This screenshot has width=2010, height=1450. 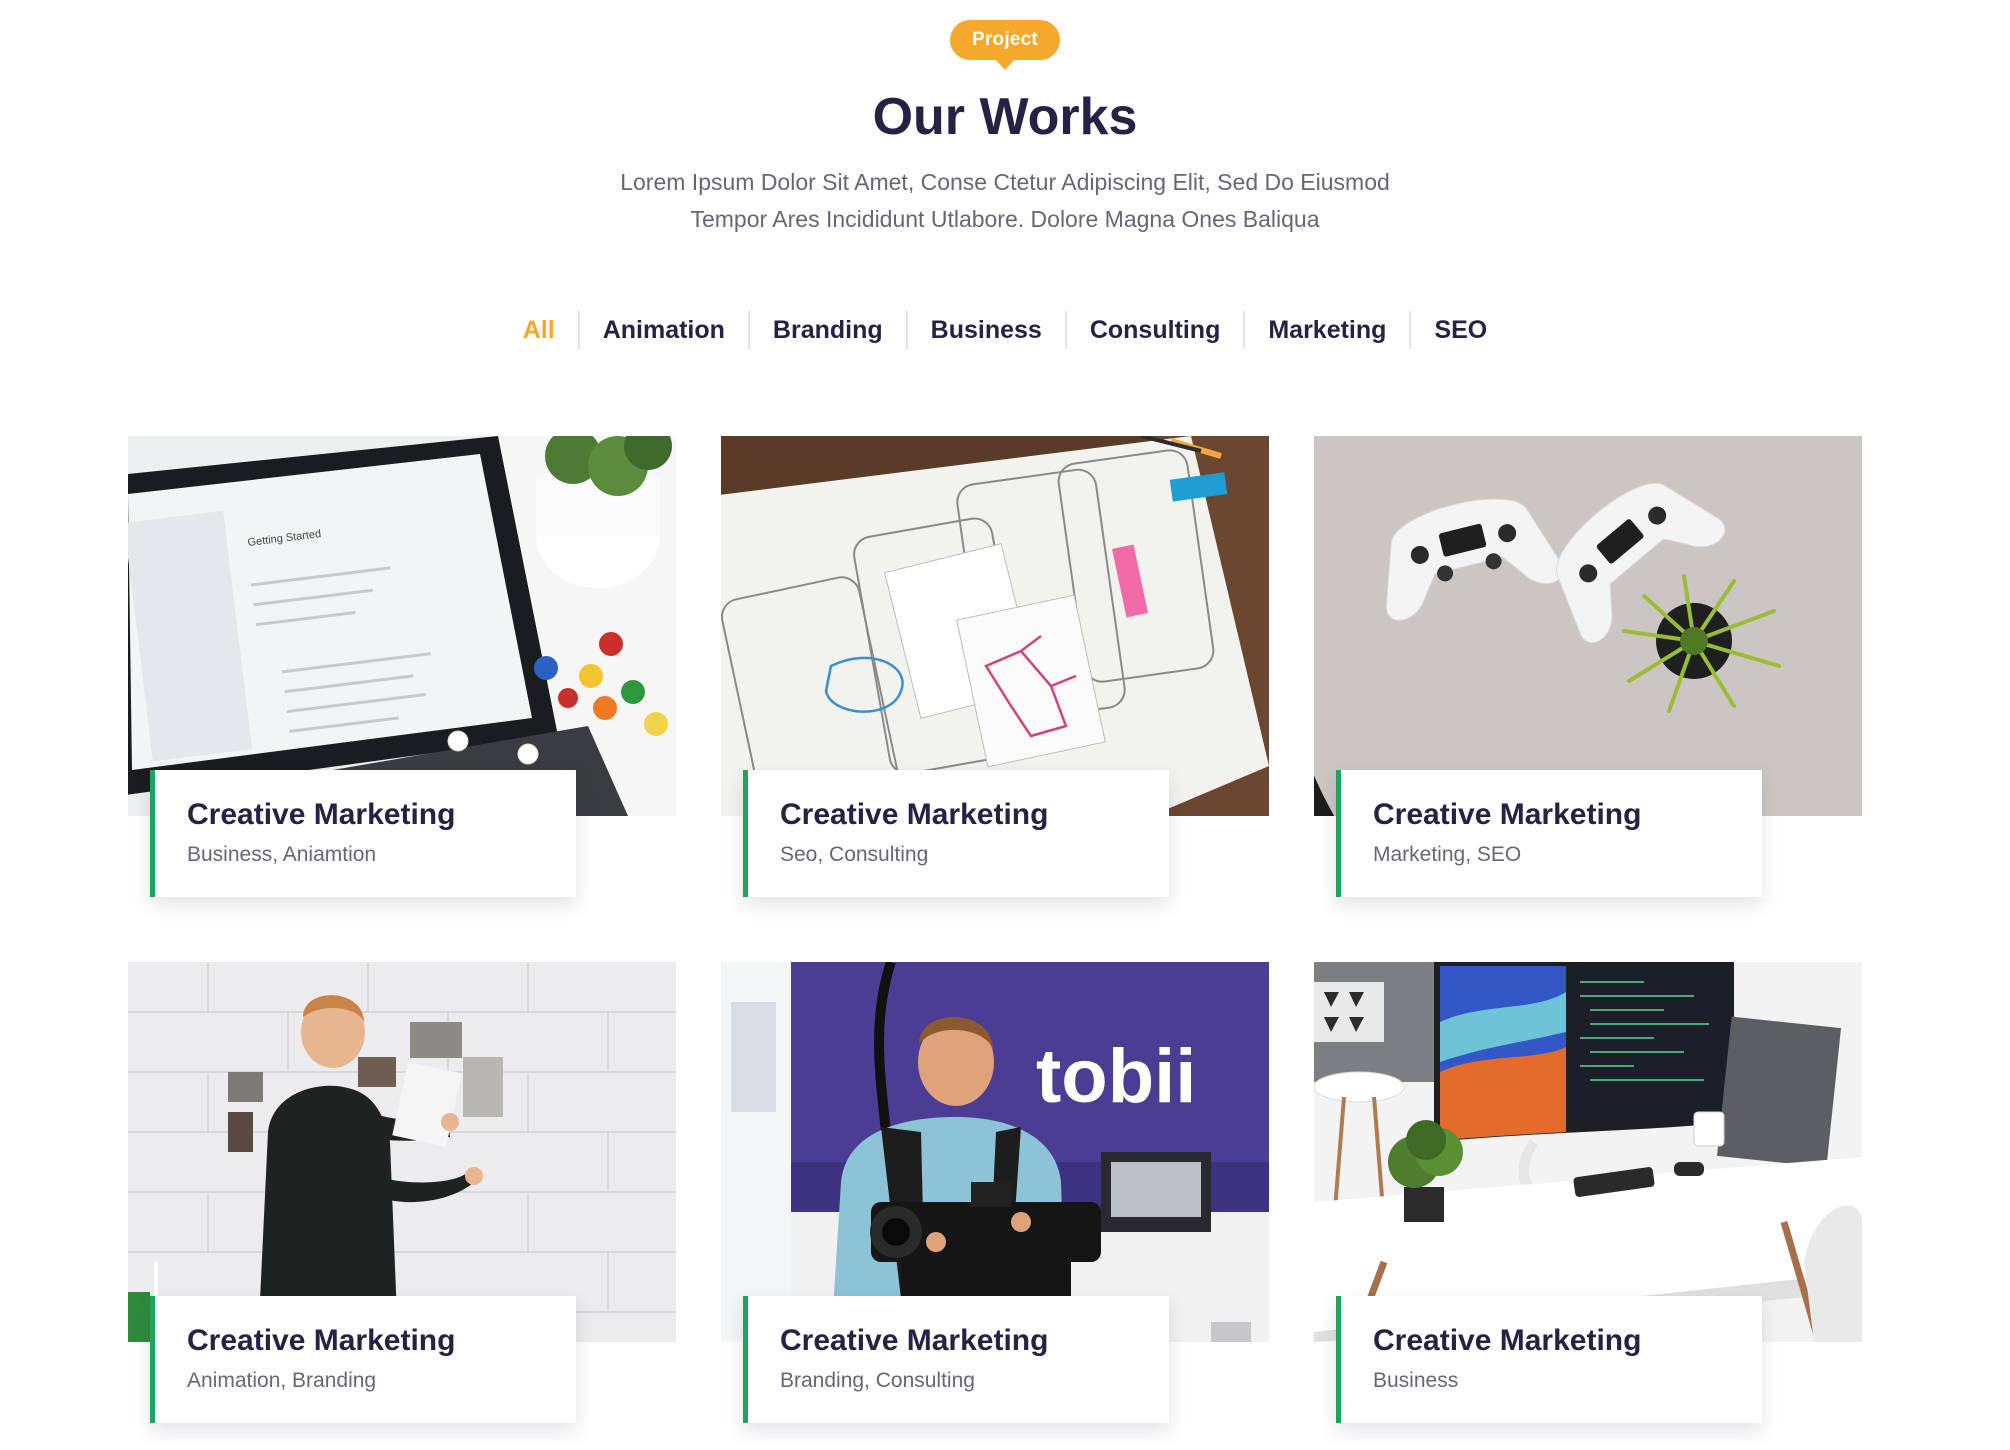 I want to click on work-image-moodboard, so click(x=402, y=1152).